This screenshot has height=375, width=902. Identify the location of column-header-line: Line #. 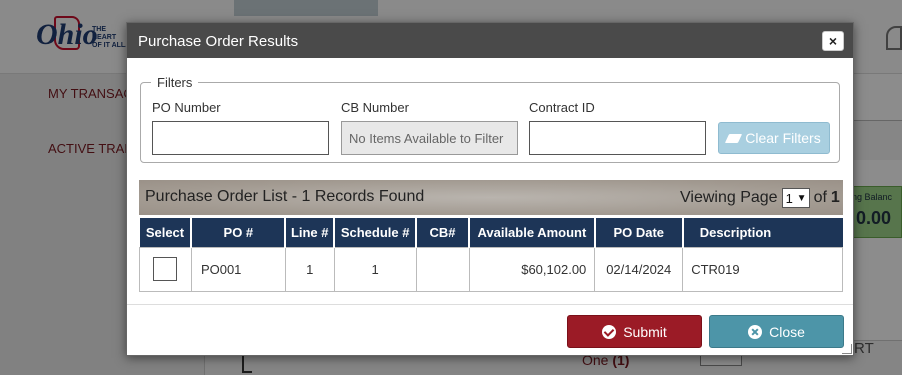
(310, 232).